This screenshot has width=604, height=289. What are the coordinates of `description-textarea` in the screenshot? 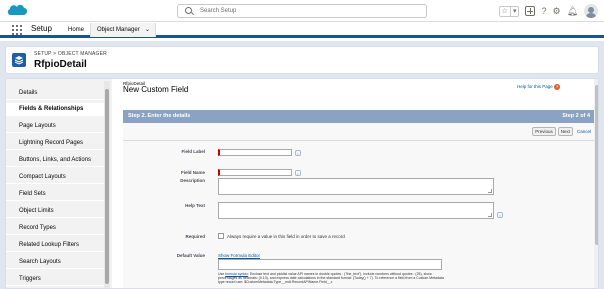 It's located at (356, 186).